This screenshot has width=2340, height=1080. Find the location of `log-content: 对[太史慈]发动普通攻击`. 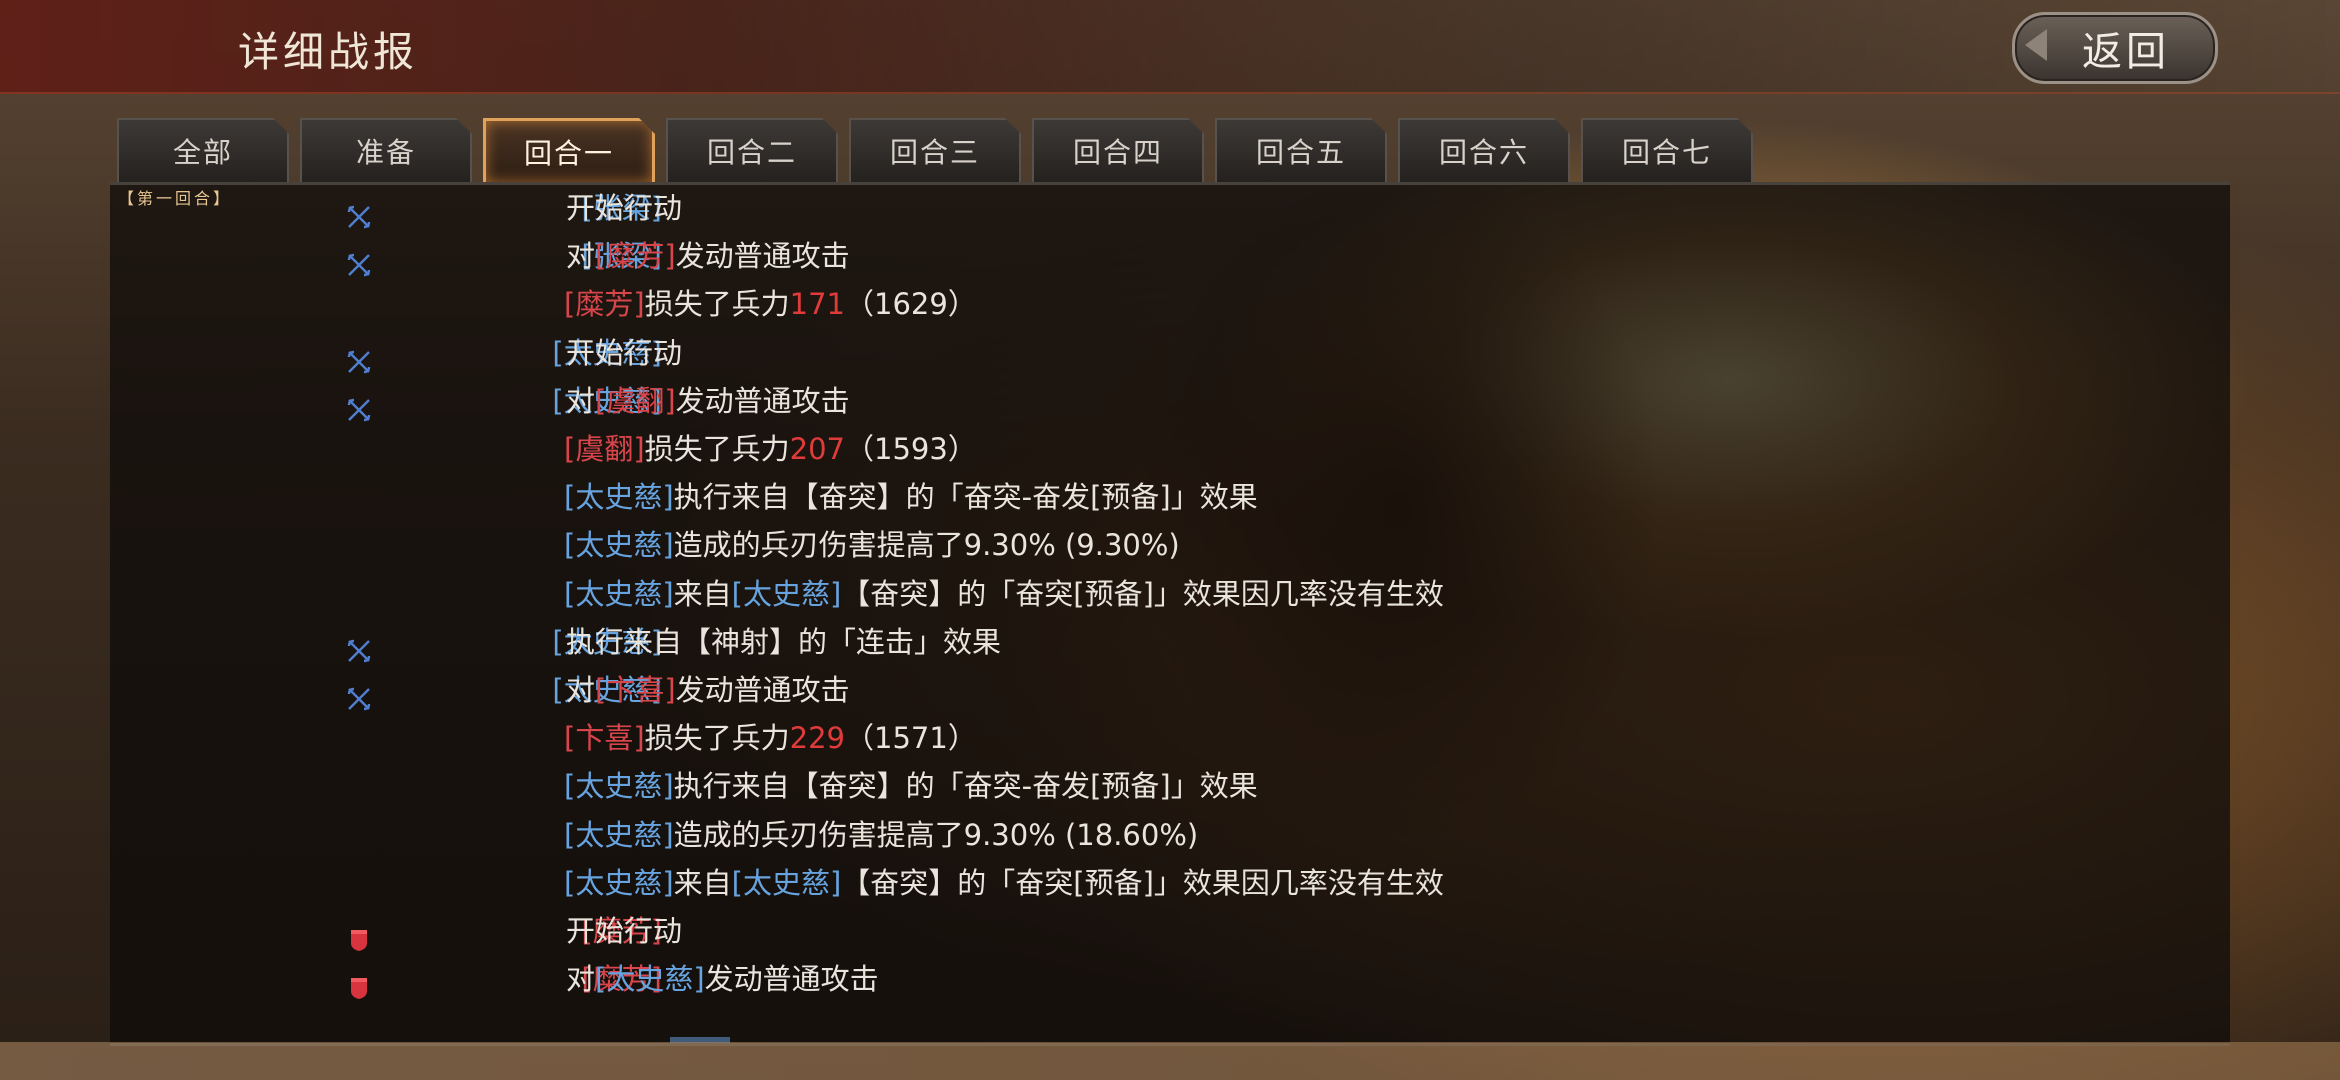

log-content: 对[太史慈]发动普通攻击 is located at coordinates (722, 979).